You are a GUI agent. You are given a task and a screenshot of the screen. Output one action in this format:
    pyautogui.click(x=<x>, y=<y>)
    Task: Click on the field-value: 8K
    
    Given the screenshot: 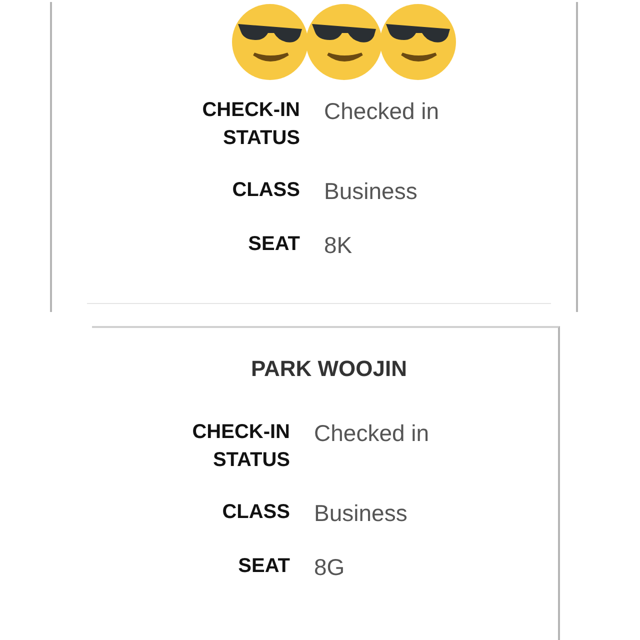 What is the action you would take?
    pyautogui.click(x=338, y=245)
    